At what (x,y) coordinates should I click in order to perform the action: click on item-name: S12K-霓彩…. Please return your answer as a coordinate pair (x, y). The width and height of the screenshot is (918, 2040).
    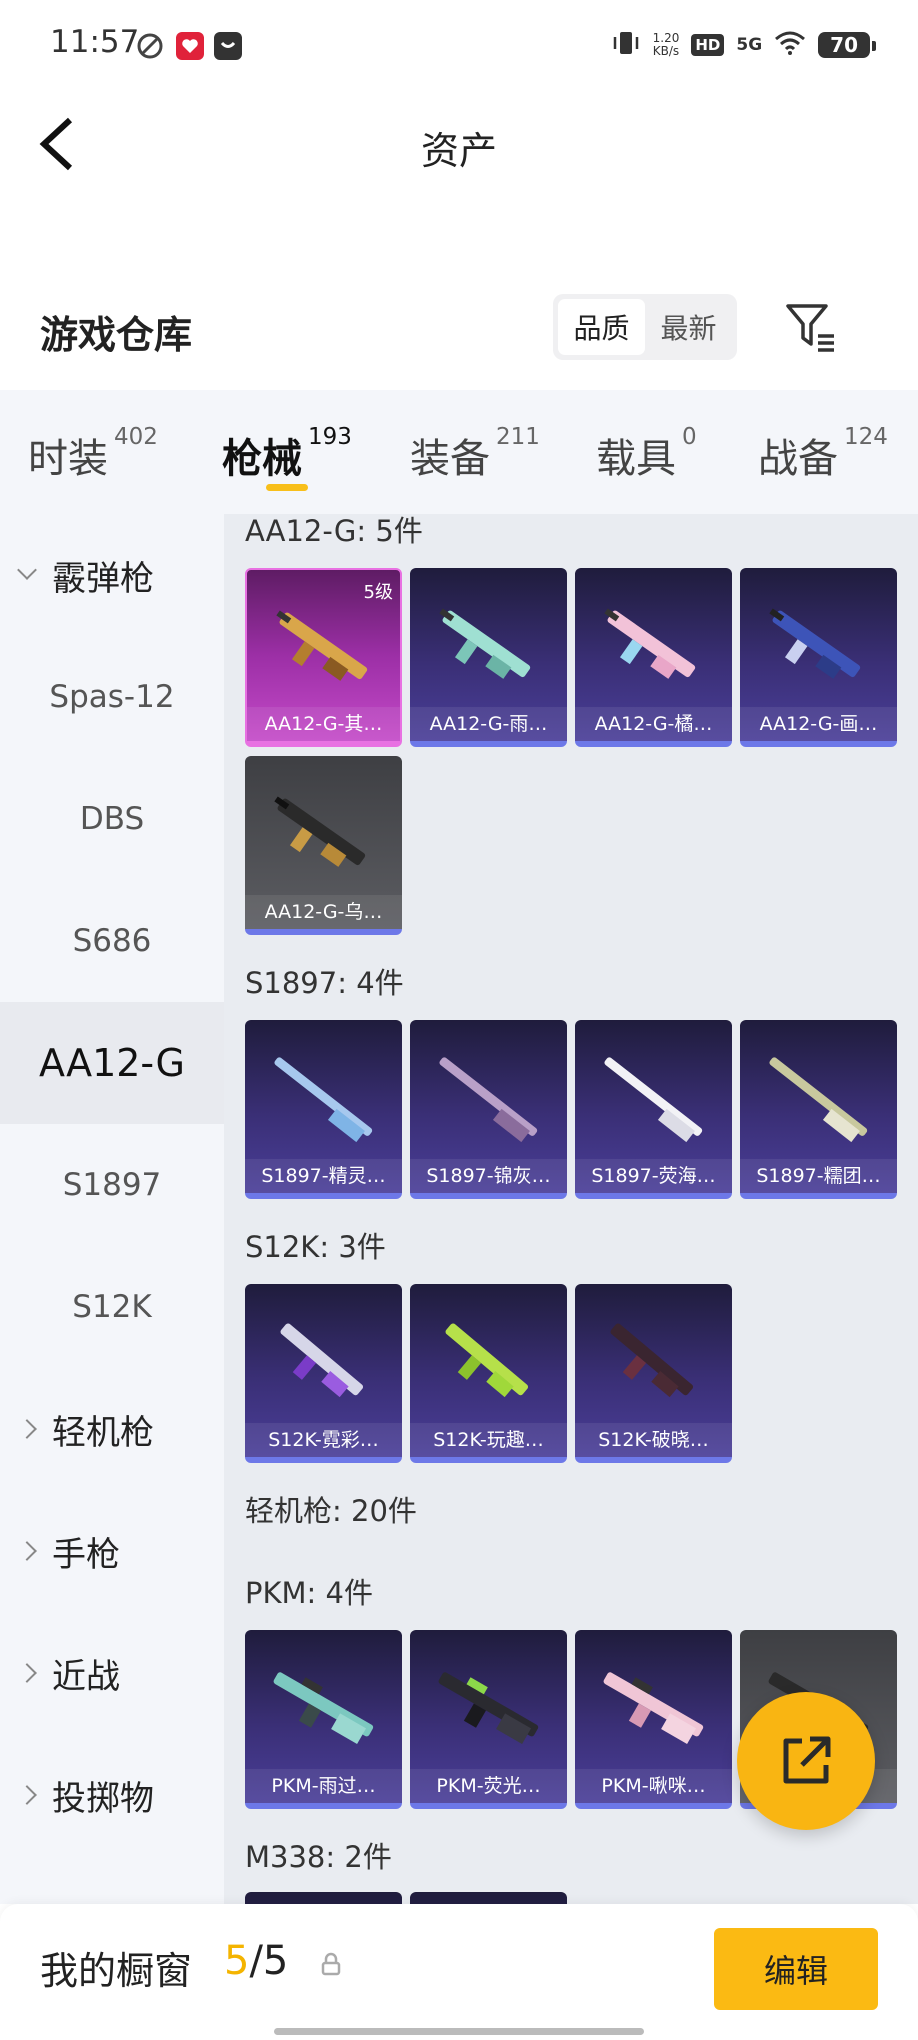
    Looking at the image, I should click on (323, 1440).